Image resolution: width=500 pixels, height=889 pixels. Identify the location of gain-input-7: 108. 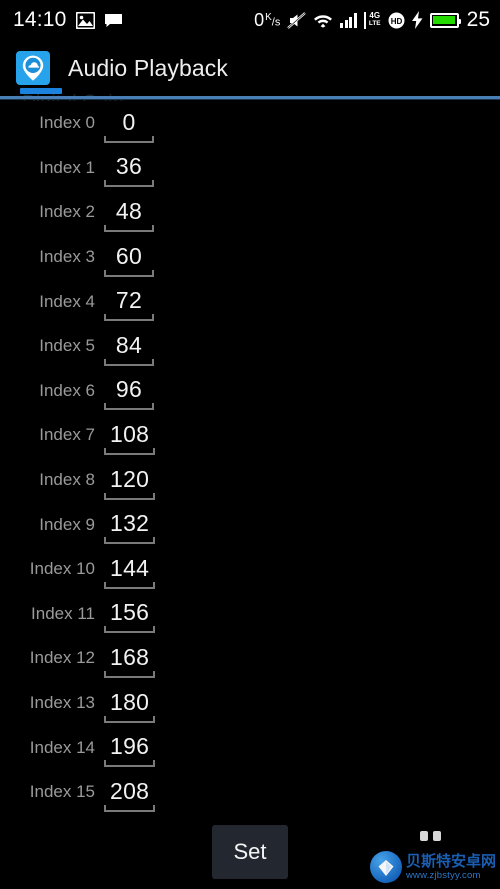
(130, 437).